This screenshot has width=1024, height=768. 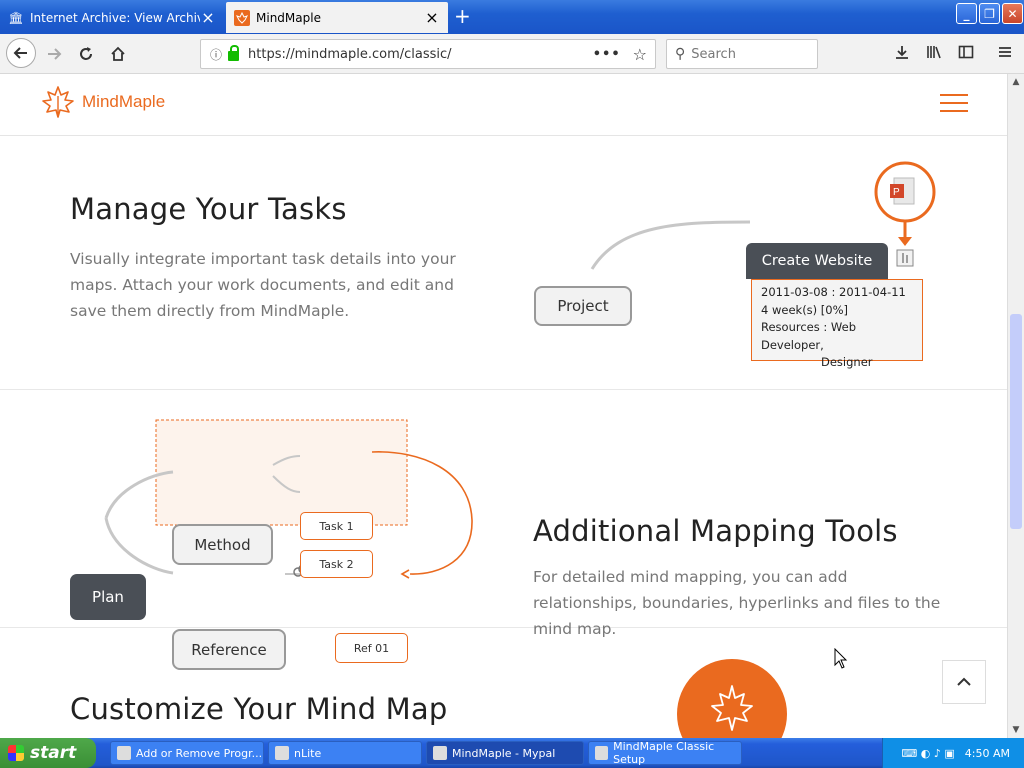 I want to click on setup-icon, so click(x=602, y=753).